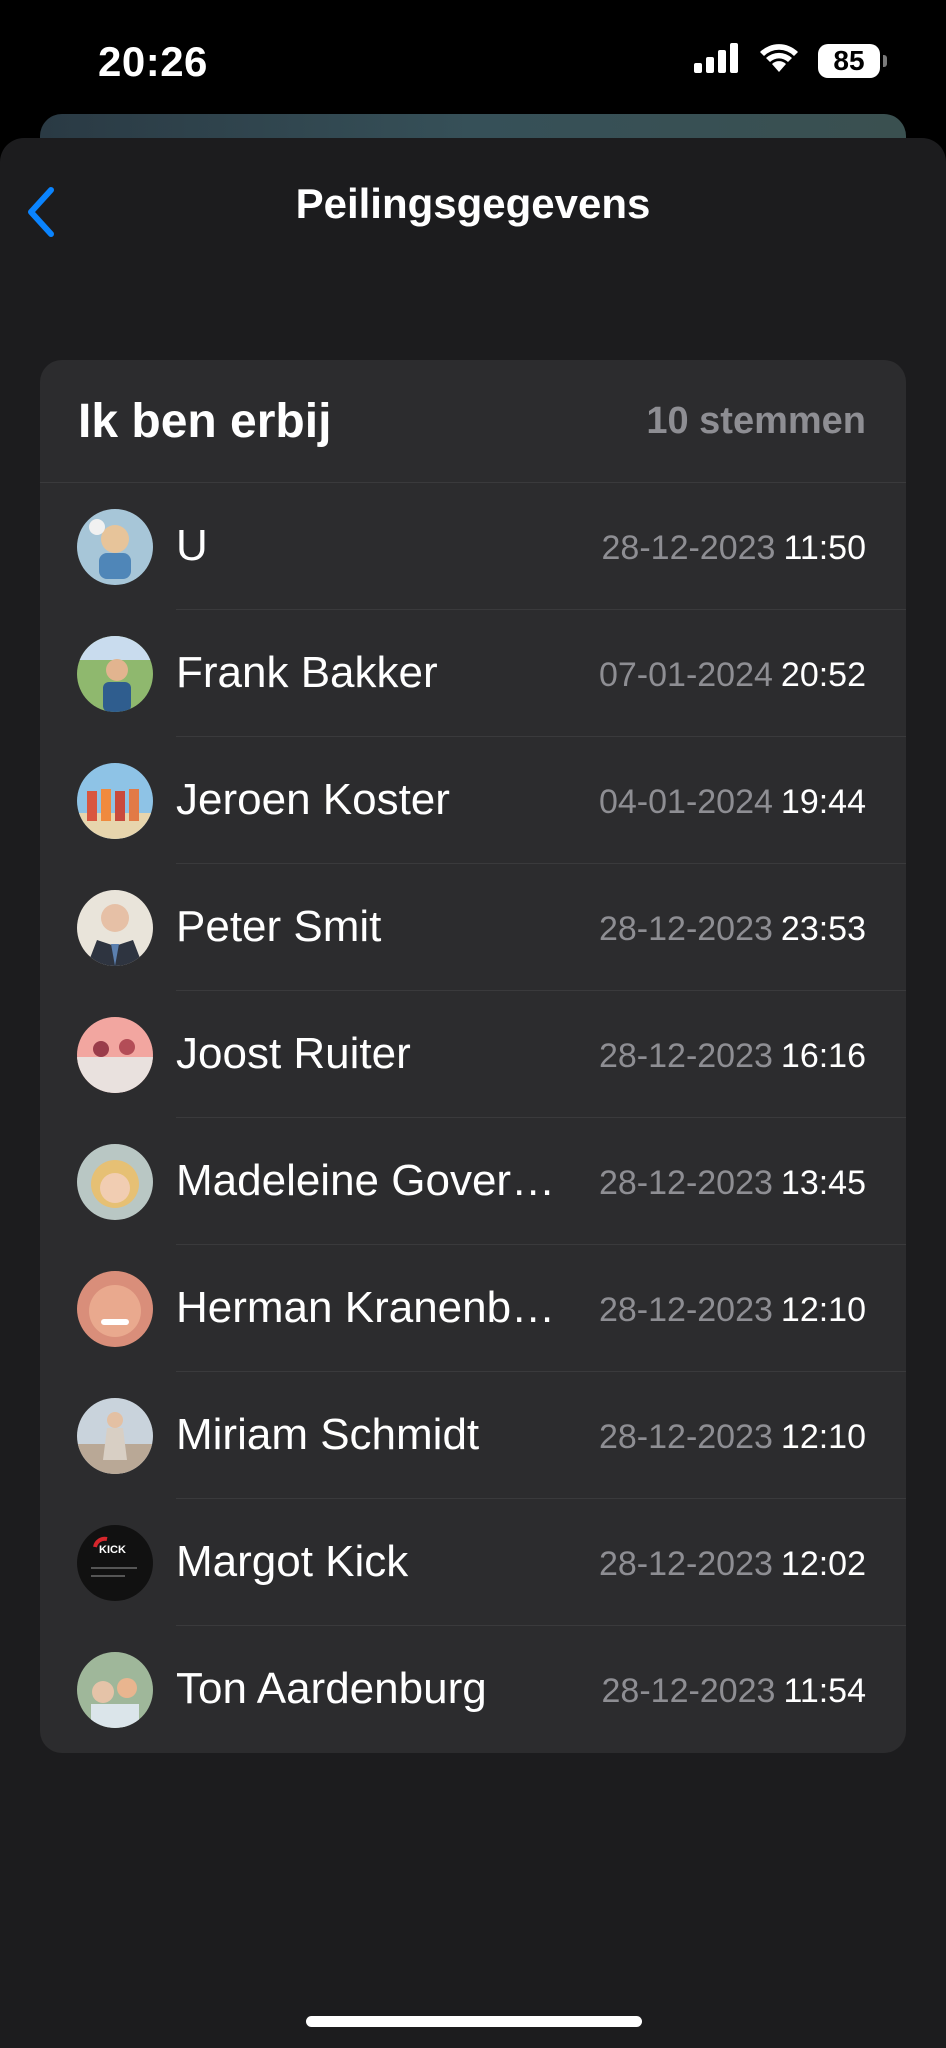  I want to click on voter-name: Frank Bakker, so click(307, 672).